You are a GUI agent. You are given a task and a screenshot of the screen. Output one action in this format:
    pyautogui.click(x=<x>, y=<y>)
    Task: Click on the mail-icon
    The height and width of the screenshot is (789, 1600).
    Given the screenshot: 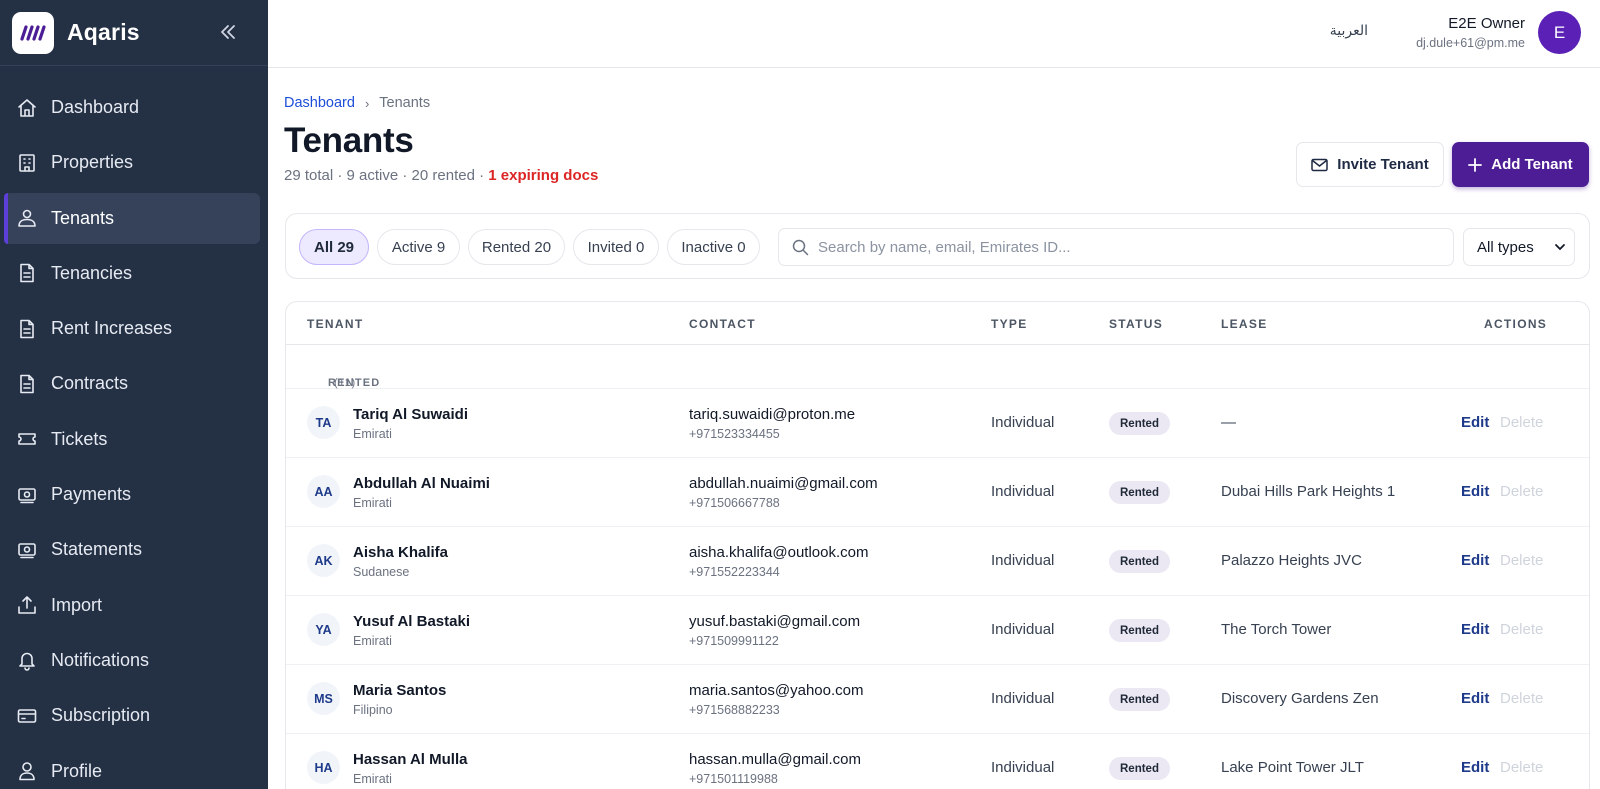 What is the action you would take?
    pyautogui.click(x=1320, y=164)
    